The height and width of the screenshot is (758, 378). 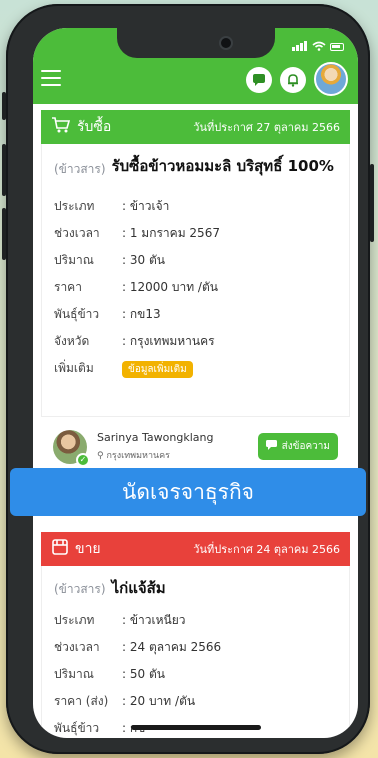 What do you see at coordinates (143, 674) in the screenshot?
I see `field-value: : 50 ตัน` at bounding box center [143, 674].